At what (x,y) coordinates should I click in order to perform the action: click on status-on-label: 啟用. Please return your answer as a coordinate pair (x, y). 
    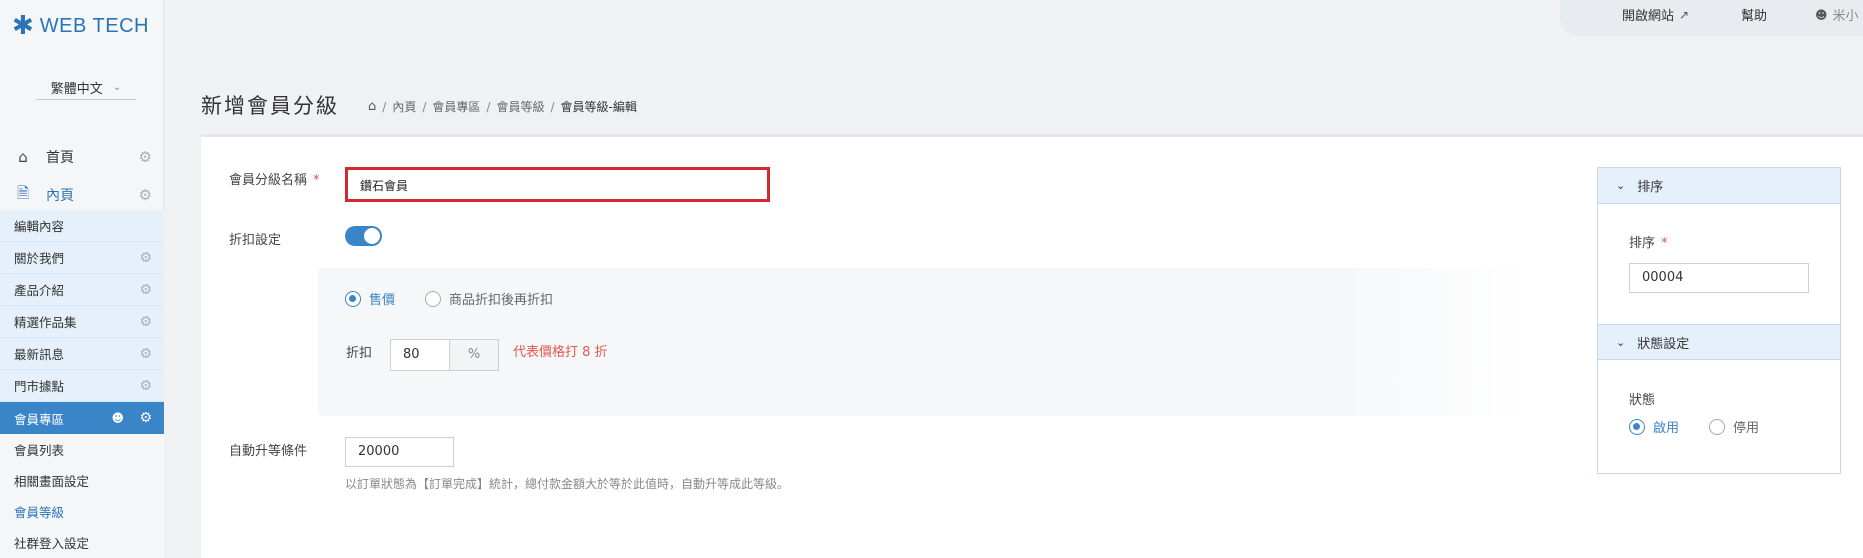
    Looking at the image, I should click on (1666, 428).